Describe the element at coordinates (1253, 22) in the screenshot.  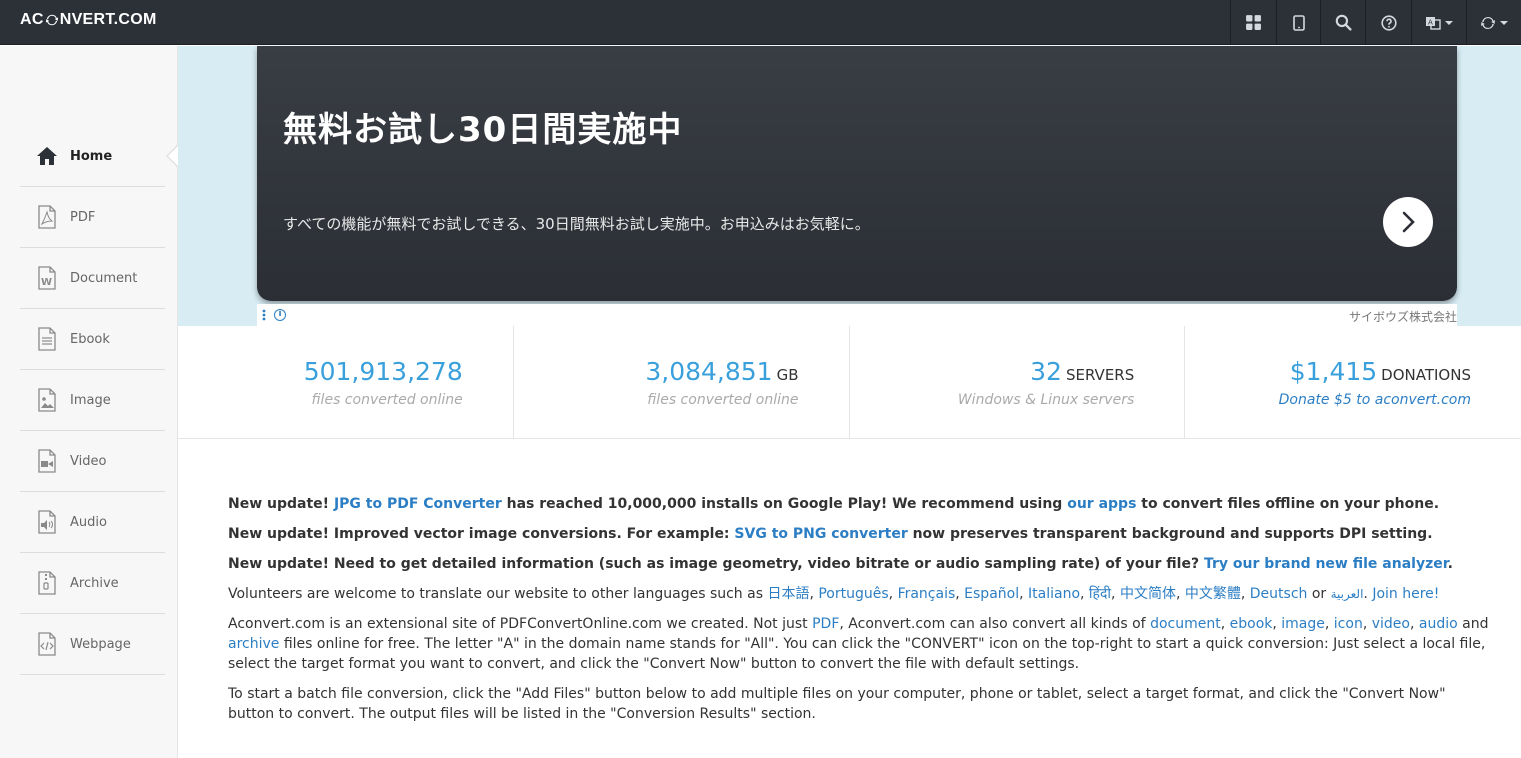
I see `grid-button` at that location.